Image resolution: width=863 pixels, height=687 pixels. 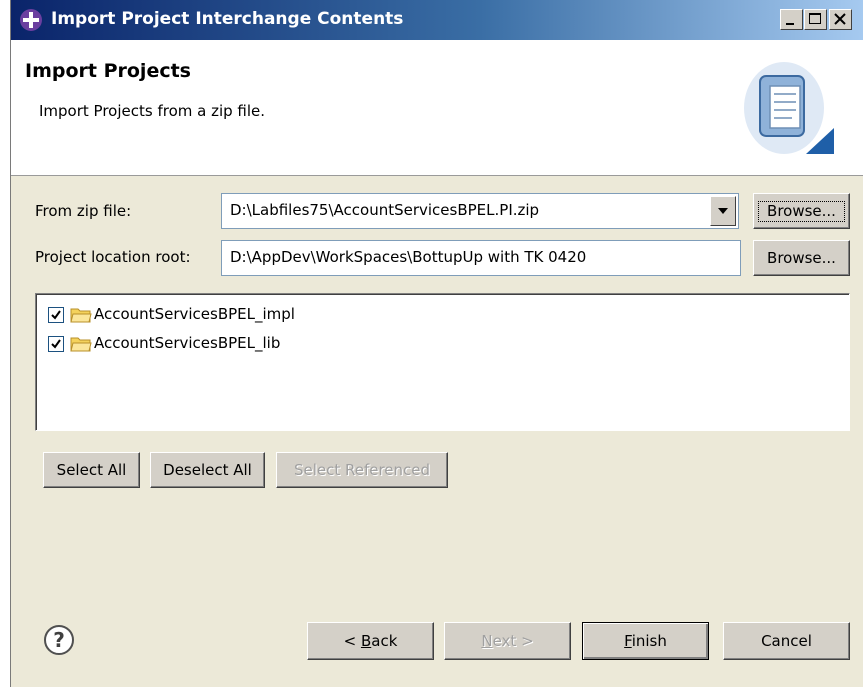 I want to click on zip-file-label: From zip file:, so click(x=83, y=211).